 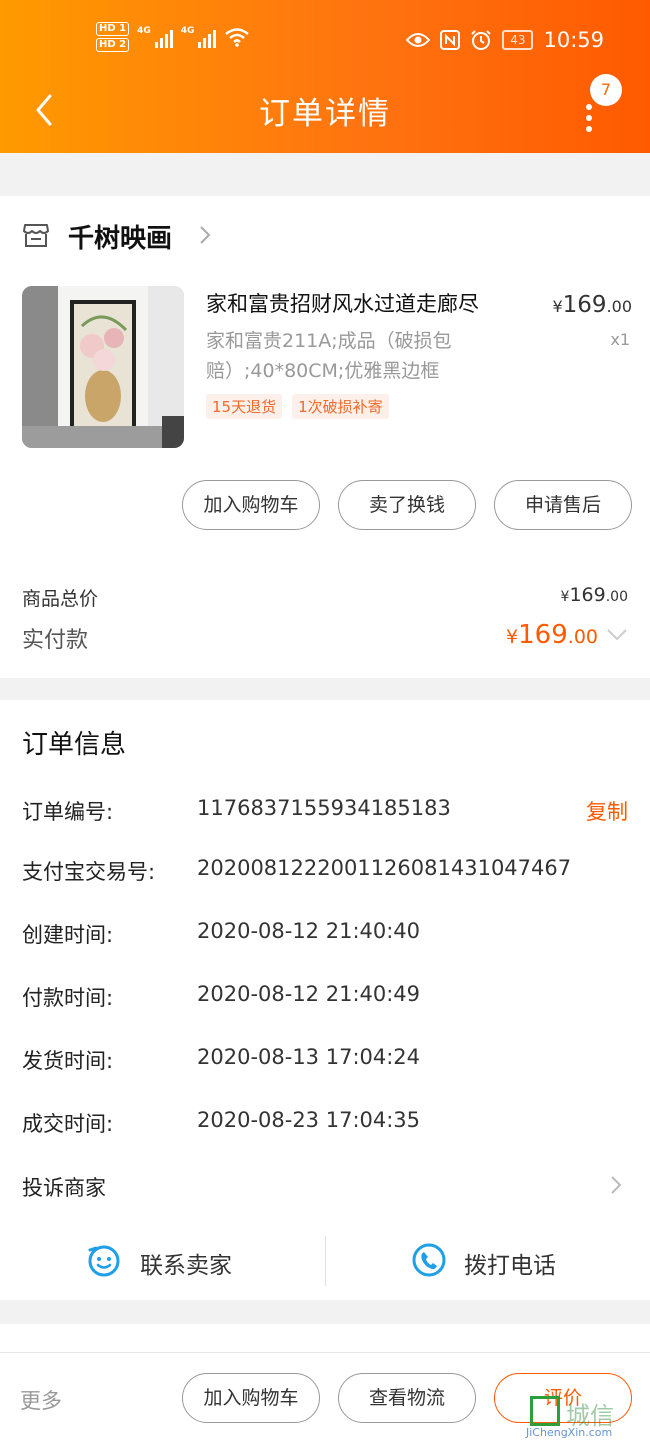 What do you see at coordinates (325, 76) in the screenshot?
I see `app-header: HD 1 HD 2 4G 4G 43 10:59 订单详情 7` at bounding box center [325, 76].